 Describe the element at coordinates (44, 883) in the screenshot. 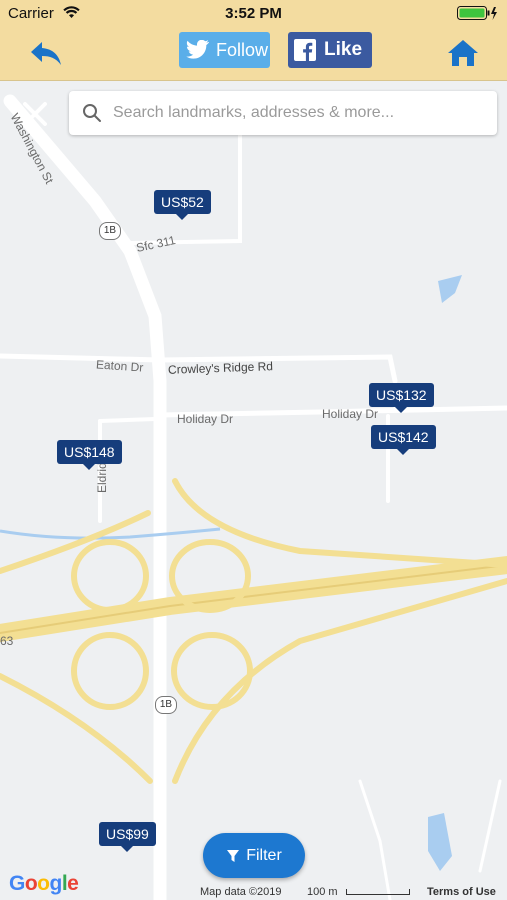

I see `google-logo: Google` at that location.